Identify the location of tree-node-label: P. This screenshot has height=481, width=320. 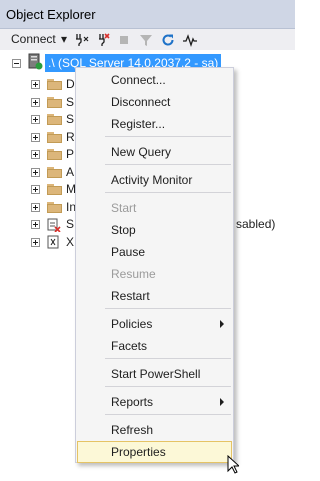
(70, 154).